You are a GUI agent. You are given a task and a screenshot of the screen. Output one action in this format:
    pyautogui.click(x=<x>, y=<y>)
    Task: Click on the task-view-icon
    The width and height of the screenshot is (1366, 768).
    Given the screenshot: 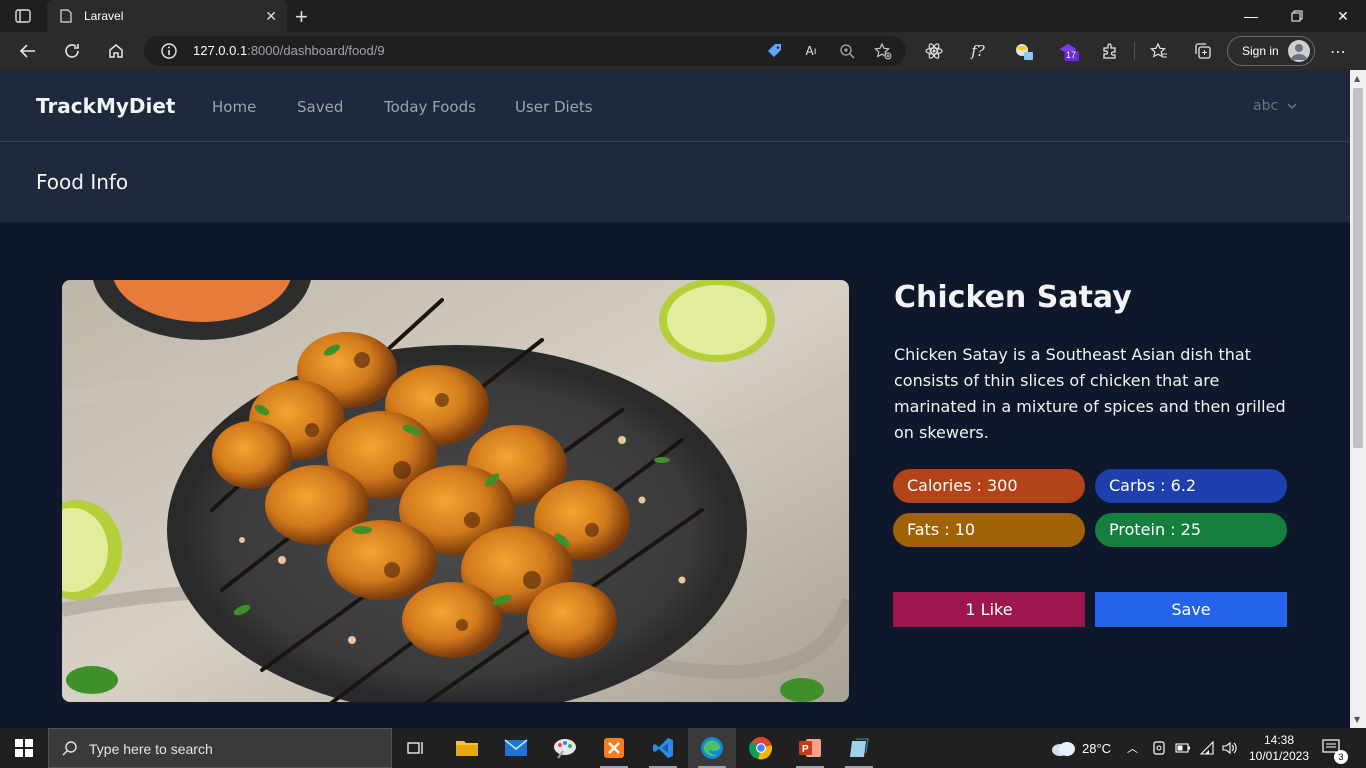 What is the action you would take?
    pyautogui.click(x=416, y=748)
    